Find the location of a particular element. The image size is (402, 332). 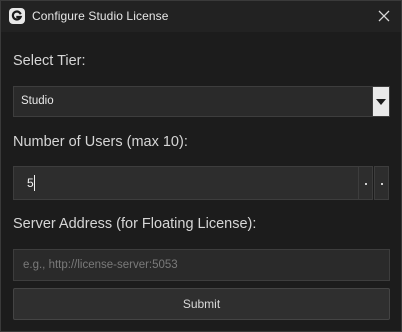

increment-button is located at coordinates (381, 183).